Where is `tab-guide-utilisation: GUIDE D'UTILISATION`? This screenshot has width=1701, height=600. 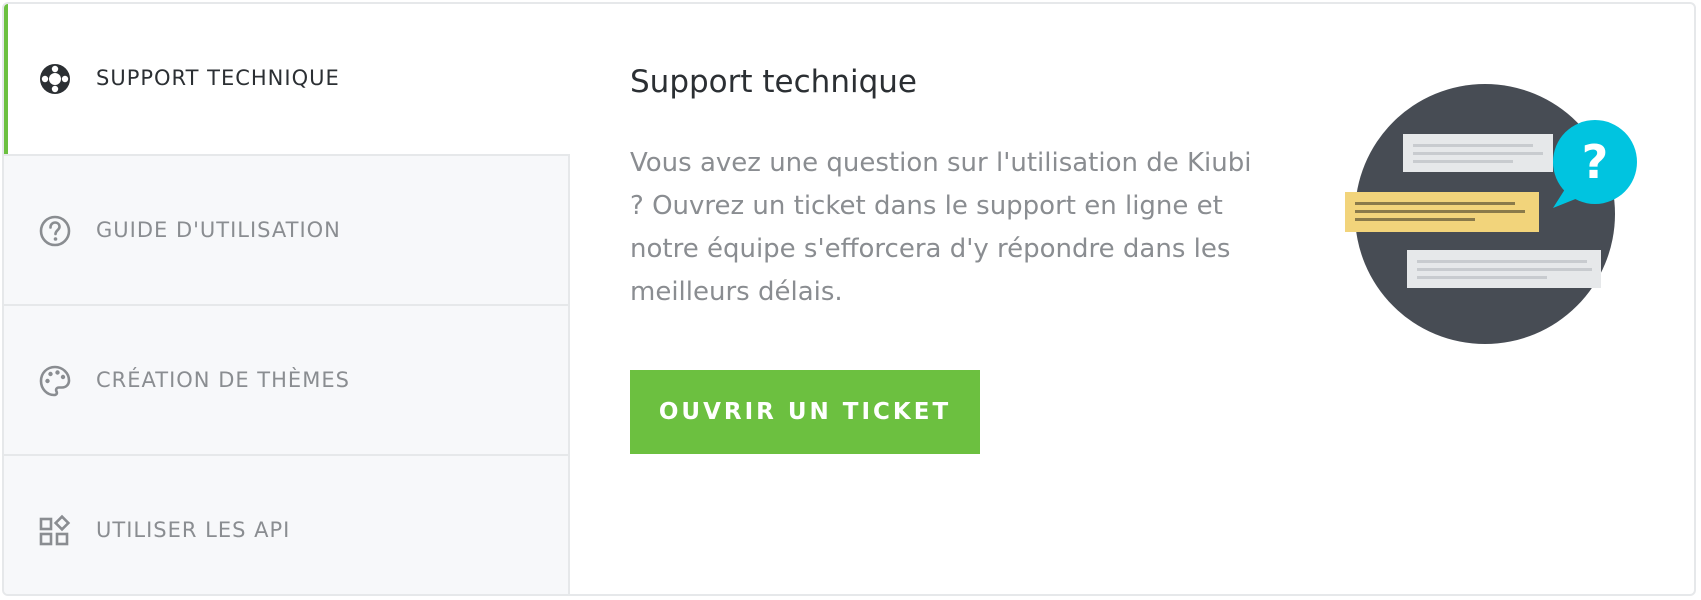
tab-guide-utilisation: GUIDE D'UTILISATION is located at coordinates (287, 229).